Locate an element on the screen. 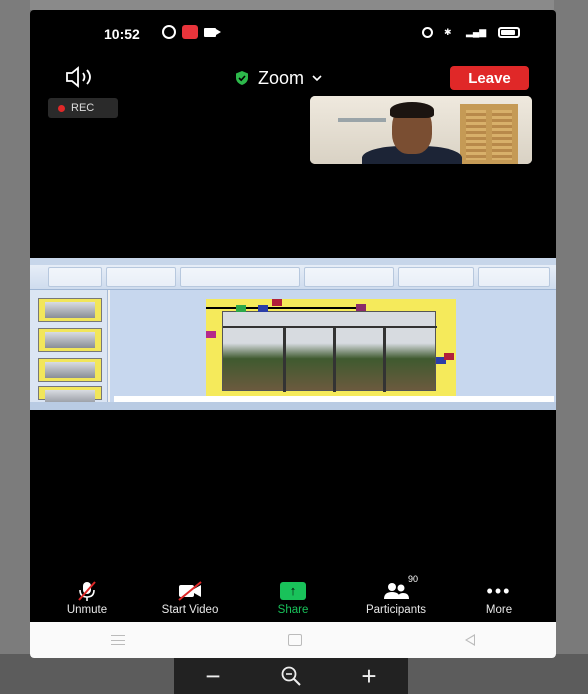 Image resolution: width=588 pixels, height=694 pixels. slide-line is located at coordinates (286, 308).